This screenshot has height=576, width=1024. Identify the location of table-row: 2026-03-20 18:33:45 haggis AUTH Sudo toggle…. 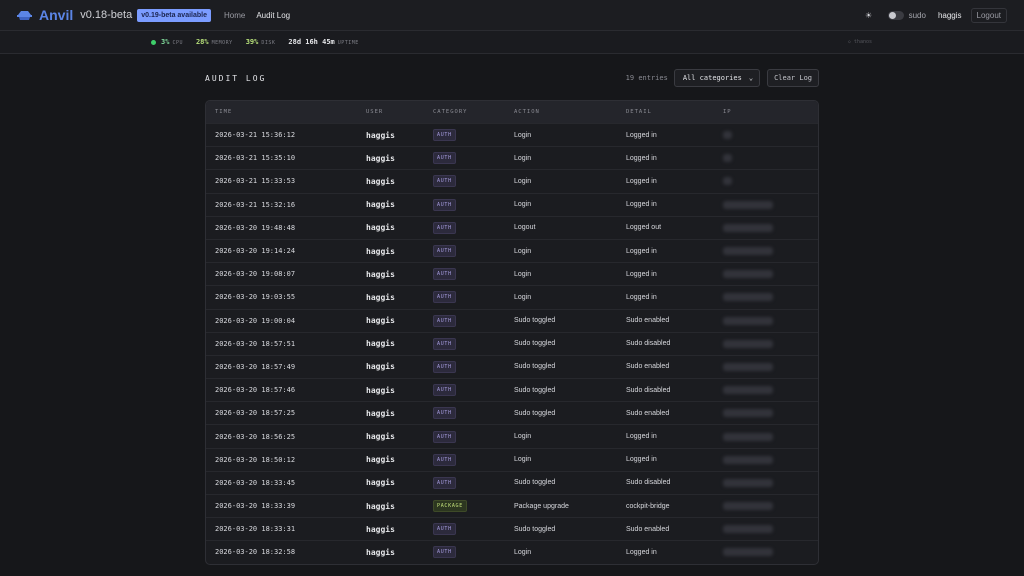
(512, 482).